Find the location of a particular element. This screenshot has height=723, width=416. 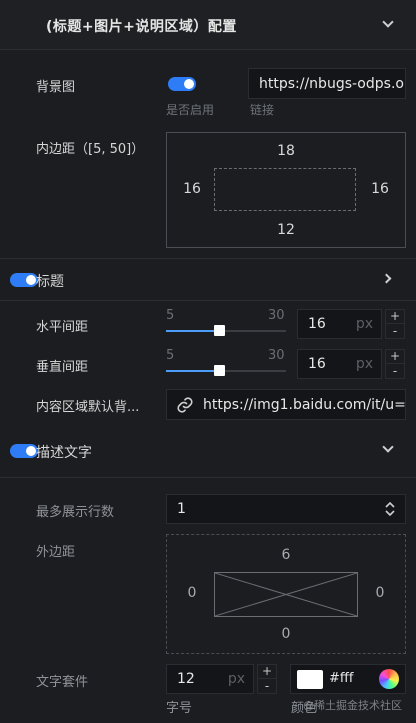

color-value: #fff is located at coordinates (341, 678).